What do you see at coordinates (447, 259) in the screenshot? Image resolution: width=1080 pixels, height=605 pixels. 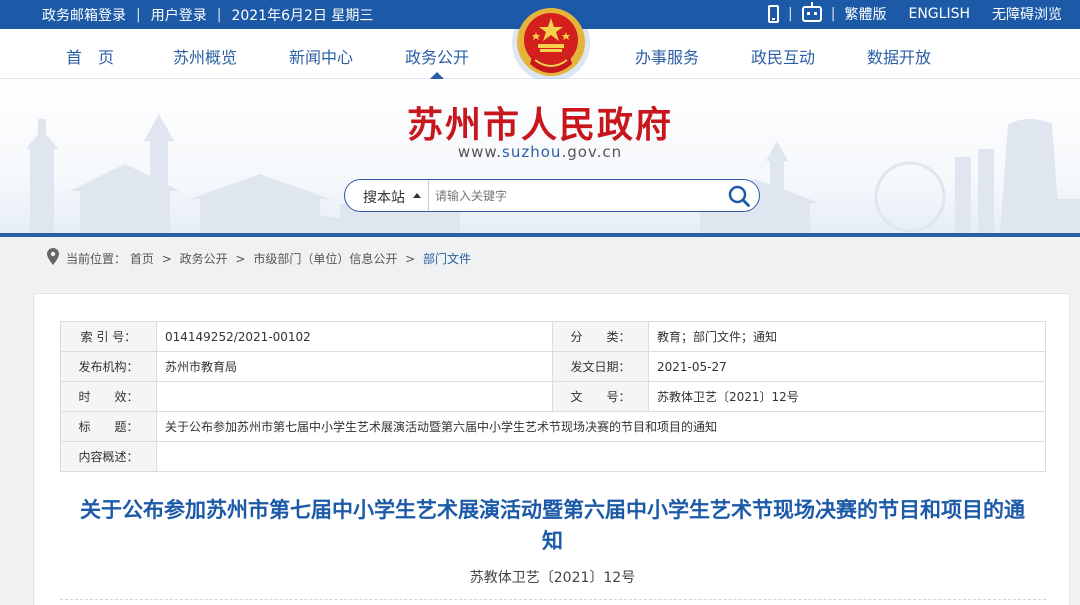 I see `breadcrumb-dept-documents: 部门文件` at bounding box center [447, 259].